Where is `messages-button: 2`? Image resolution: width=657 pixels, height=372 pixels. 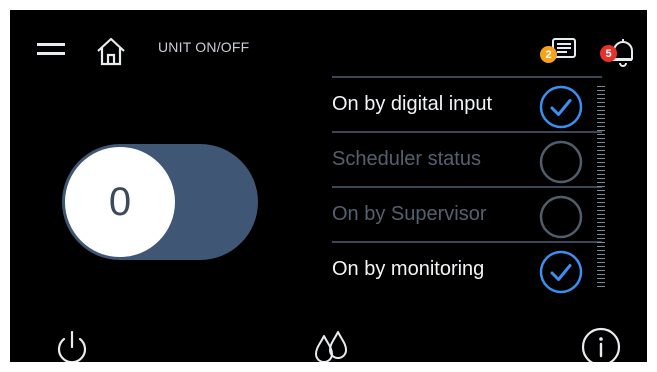
messages-button: 2 is located at coordinates (560, 52).